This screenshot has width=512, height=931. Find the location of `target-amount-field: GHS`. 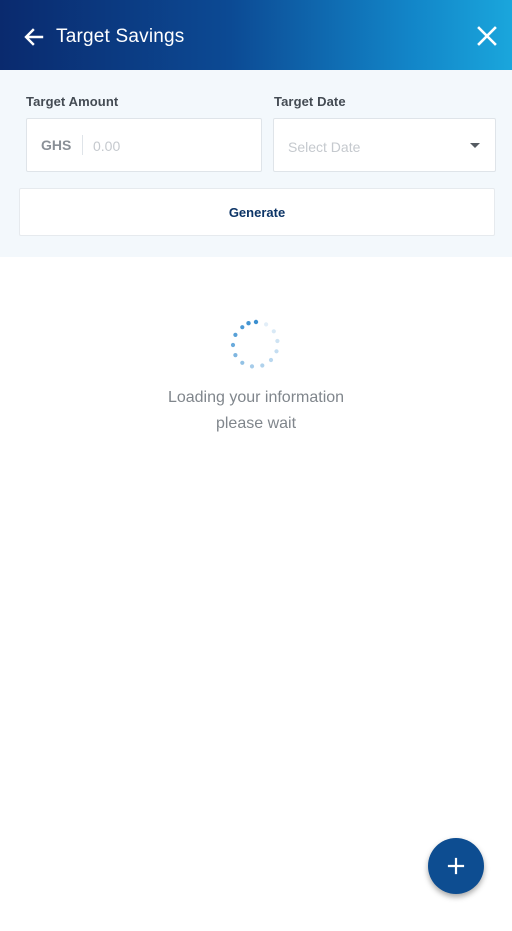

target-amount-field: GHS is located at coordinates (144, 145).